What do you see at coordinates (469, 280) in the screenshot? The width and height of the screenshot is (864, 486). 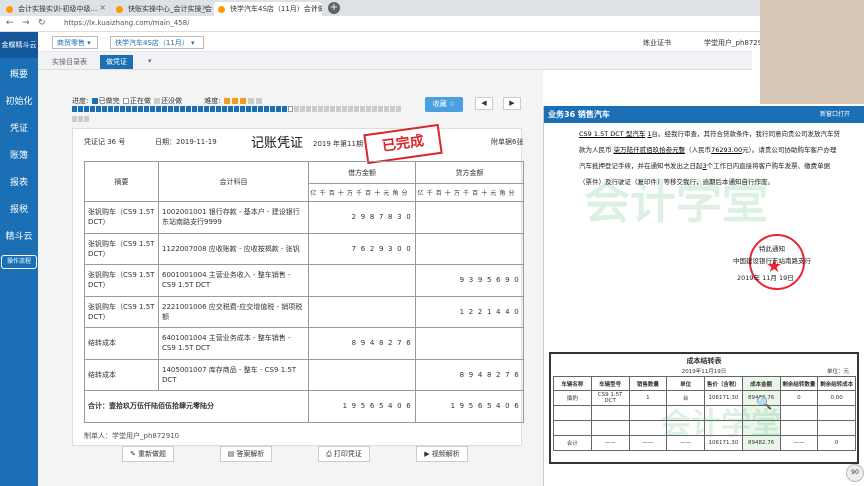 I see `entry-credit: 9395690` at bounding box center [469, 280].